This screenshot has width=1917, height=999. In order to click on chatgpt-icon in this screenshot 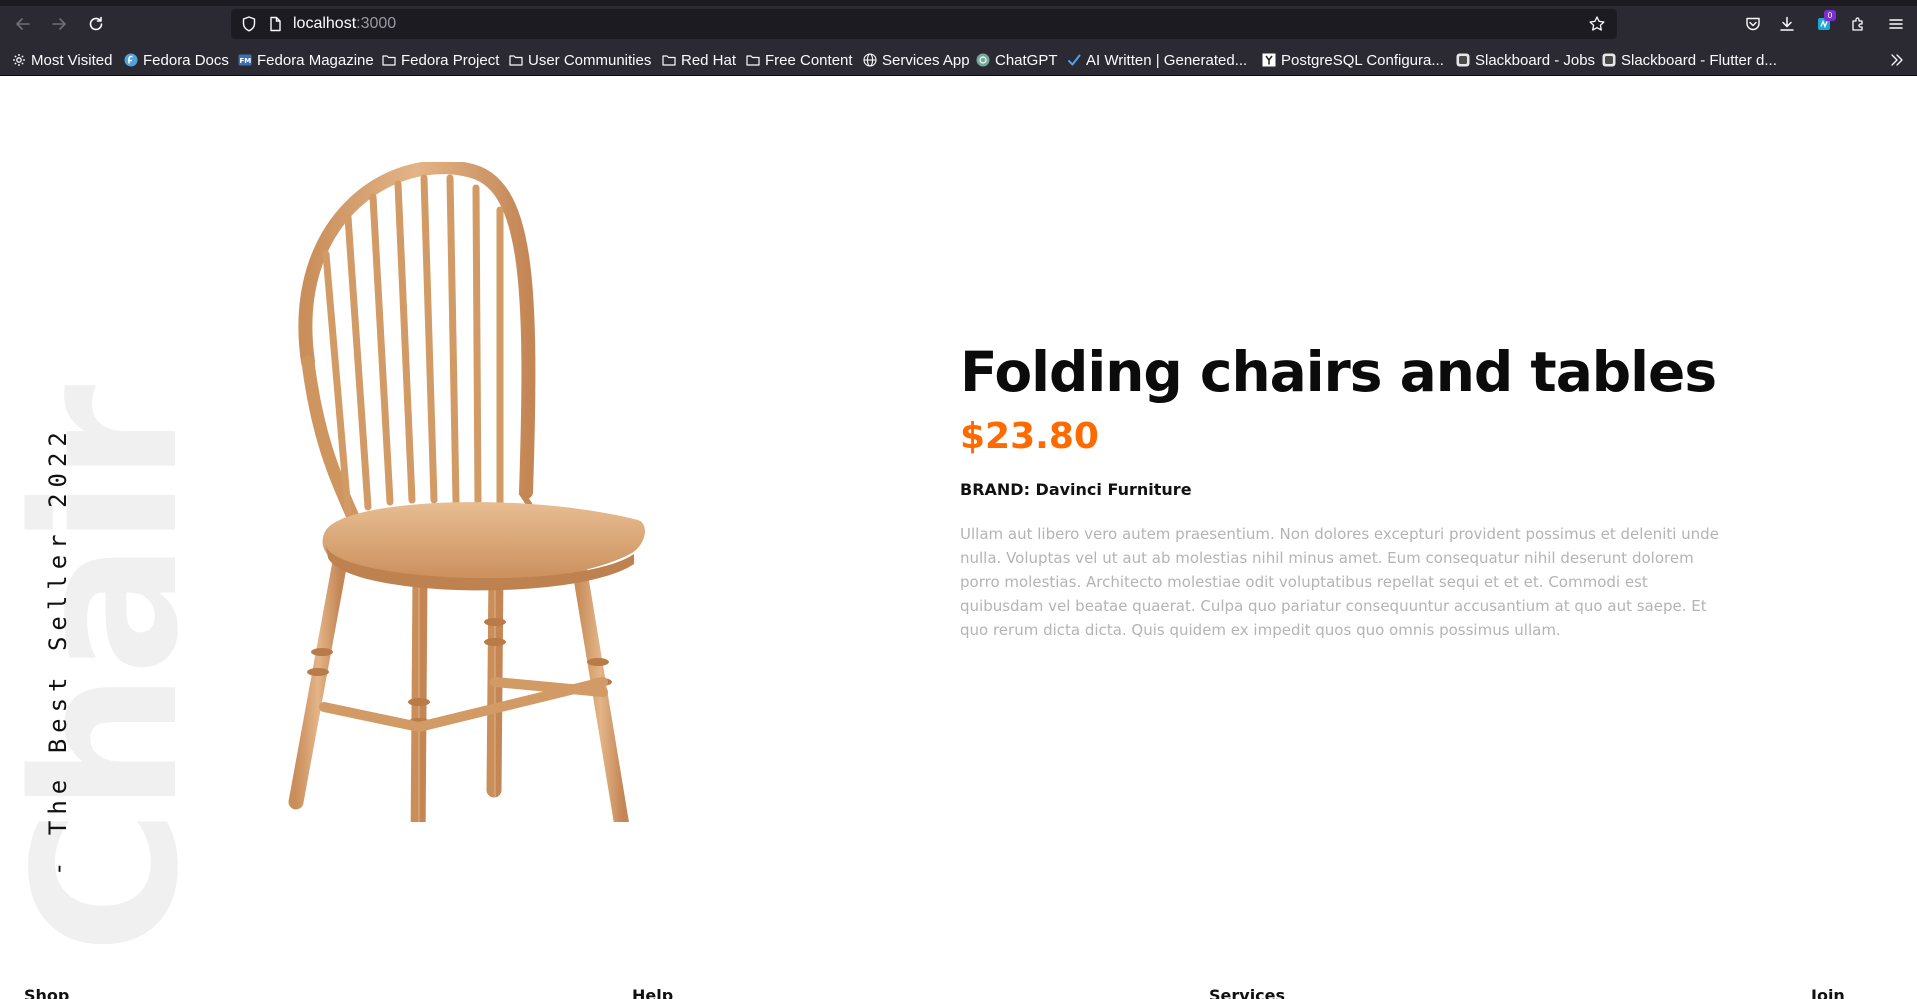, I will do `click(983, 60)`.